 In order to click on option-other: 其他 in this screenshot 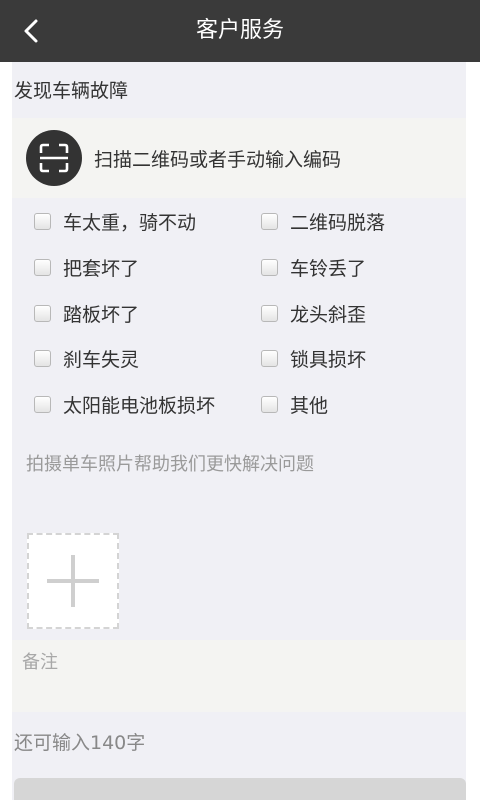, I will do `click(294, 404)`.